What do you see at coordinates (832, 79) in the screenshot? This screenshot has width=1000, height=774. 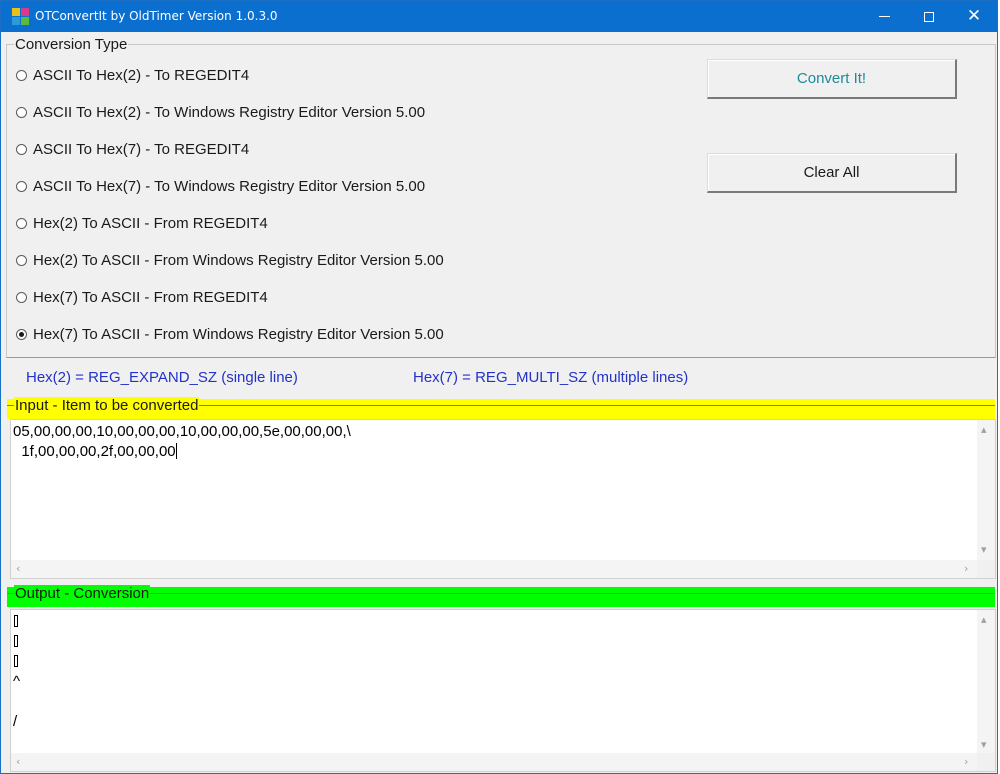 I see `convert-button: Convert It!` at bounding box center [832, 79].